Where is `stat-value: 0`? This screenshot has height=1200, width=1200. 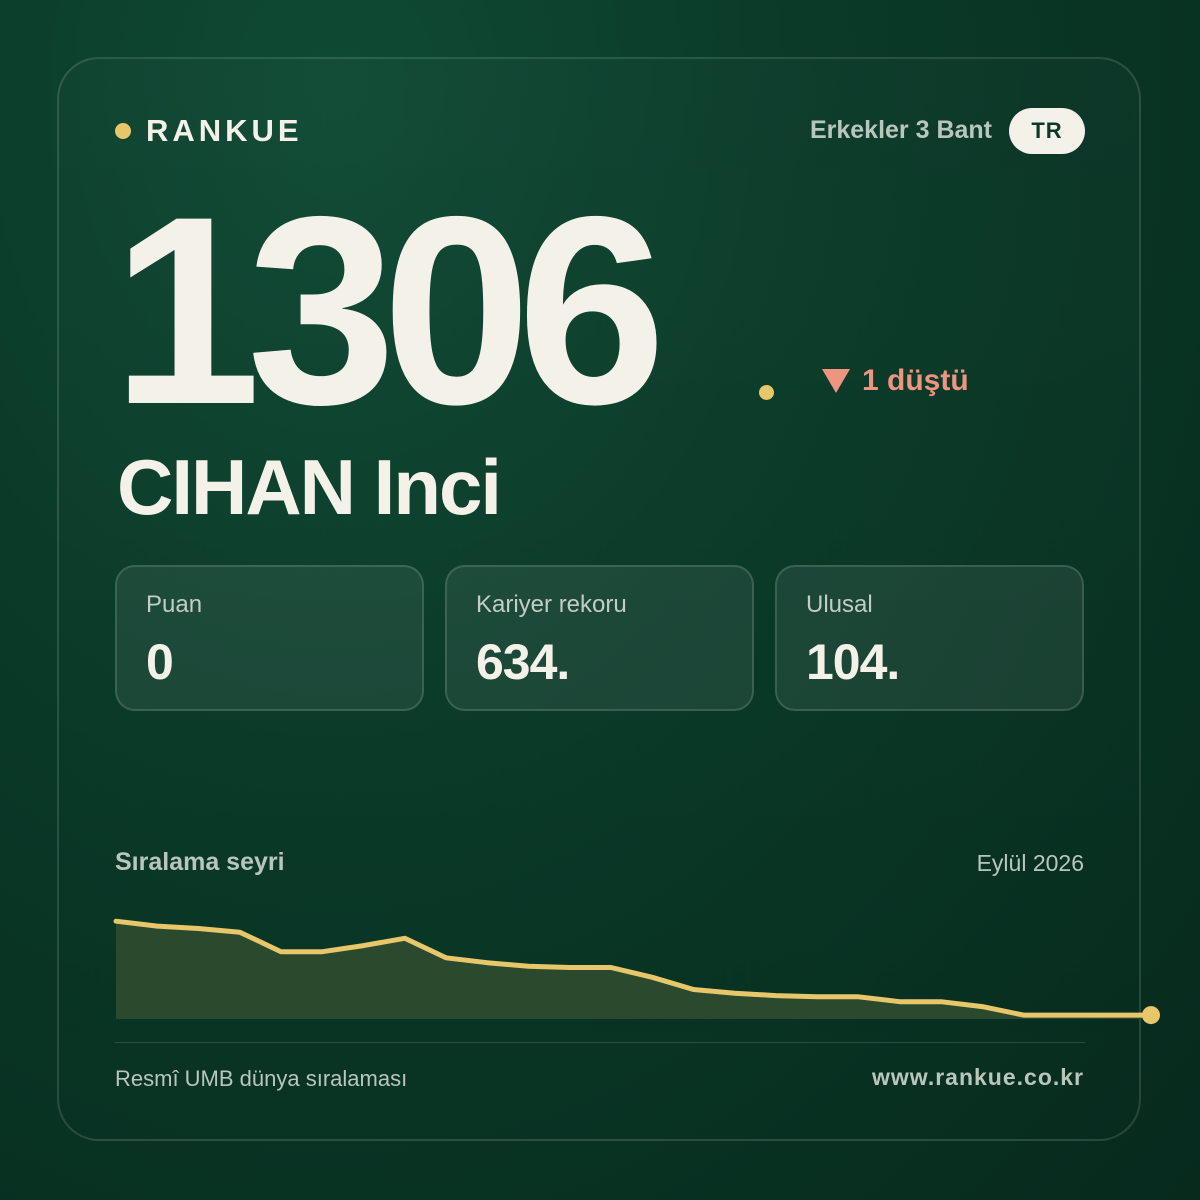 stat-value: 0 is located at coordinates (160, 662).